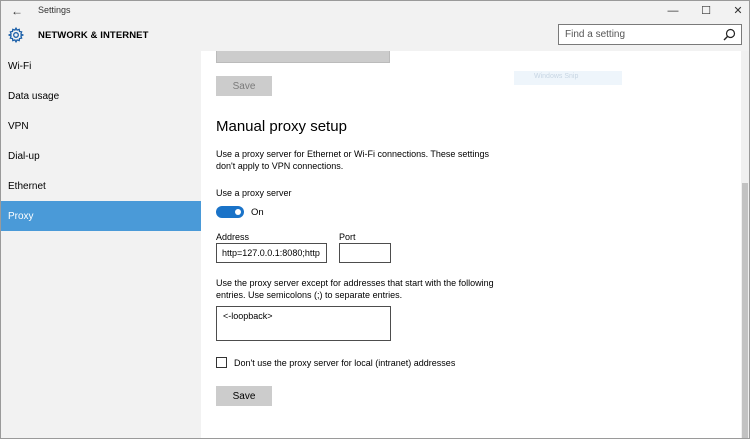 The height and width of the screenshot is (439, 750). I want to click on sidebar-item-proxy: Proxy, so click(101, 216).